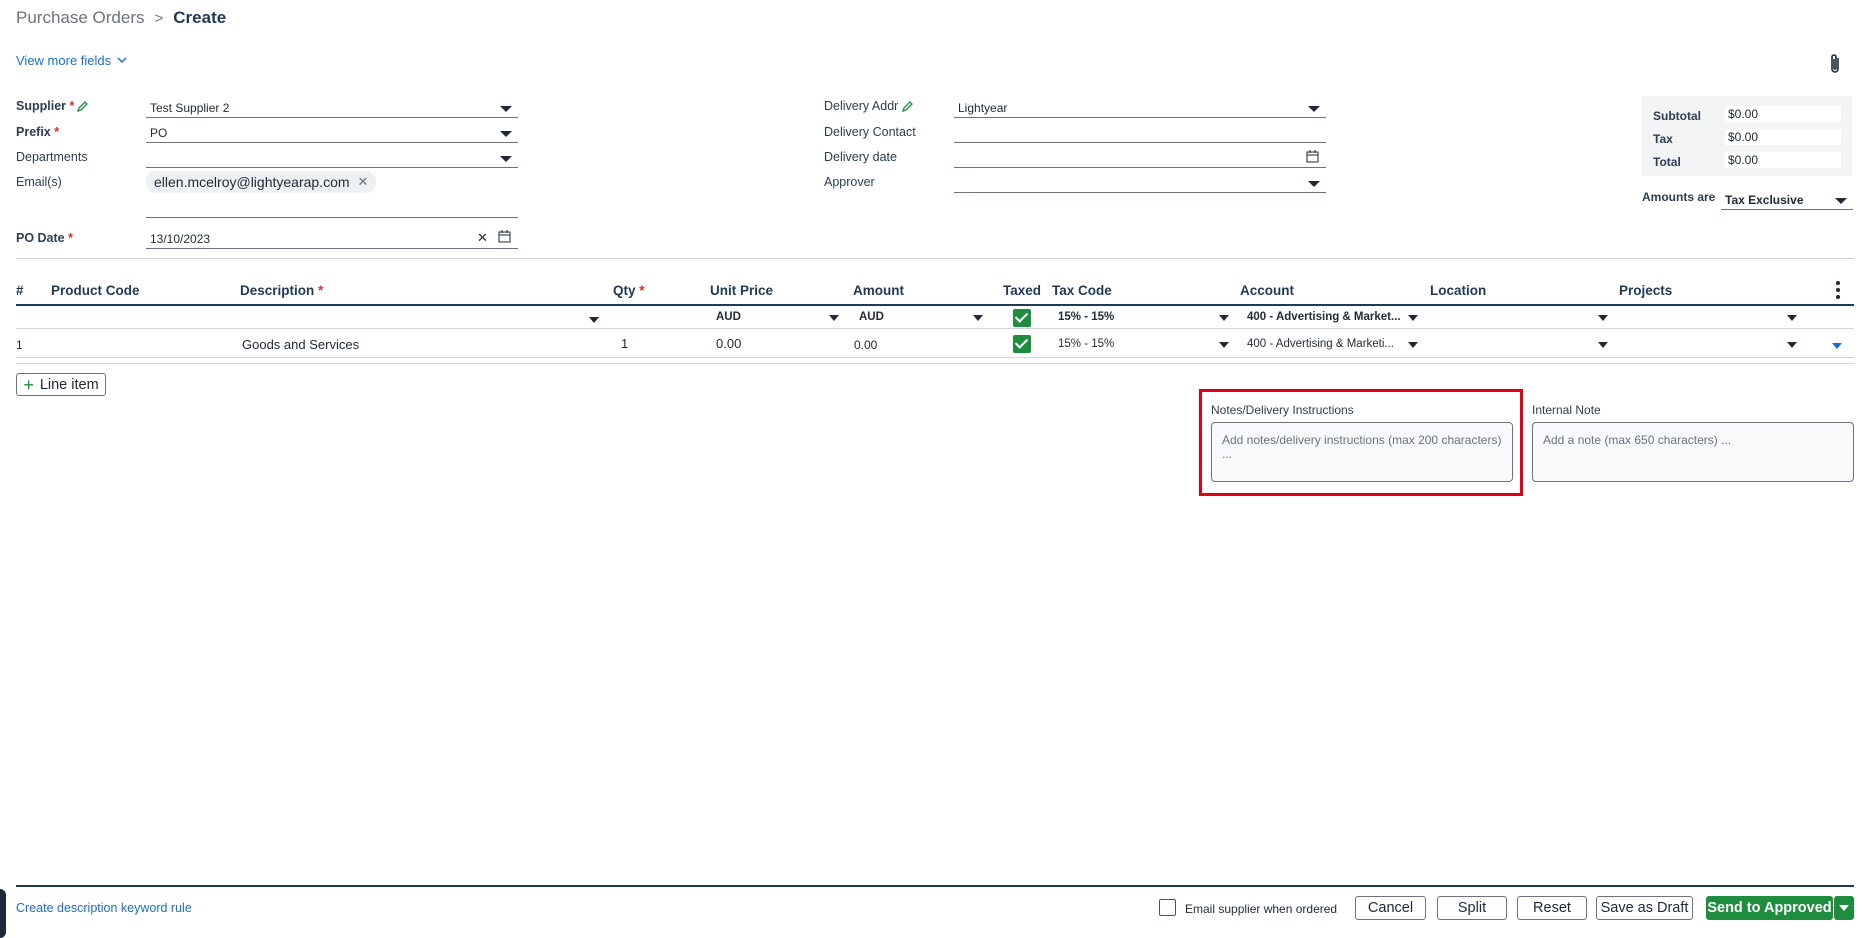 This screenshot has height=938, width=1864. Describe the element at coordinates (935, 328) in the screenshot. I see `defaults-divider` at that location.